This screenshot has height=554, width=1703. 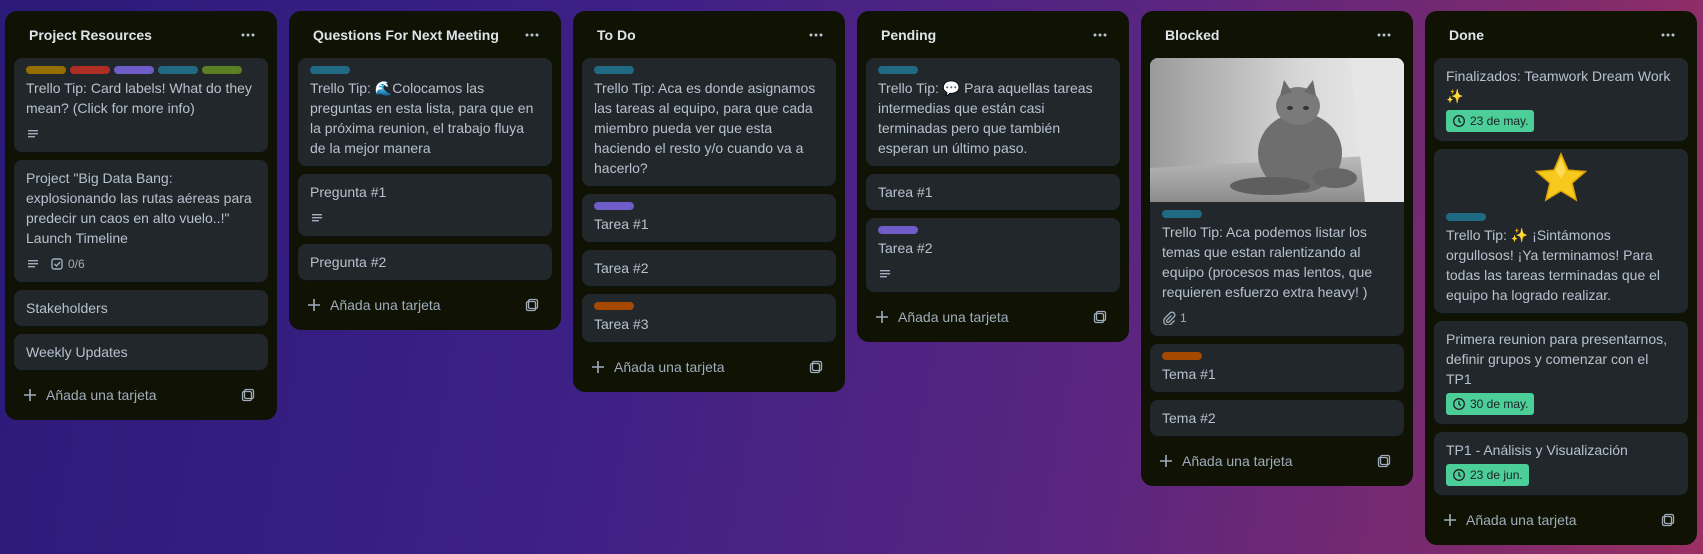 I want to click on list-title: Project Resources, so click(x=90, y=35).